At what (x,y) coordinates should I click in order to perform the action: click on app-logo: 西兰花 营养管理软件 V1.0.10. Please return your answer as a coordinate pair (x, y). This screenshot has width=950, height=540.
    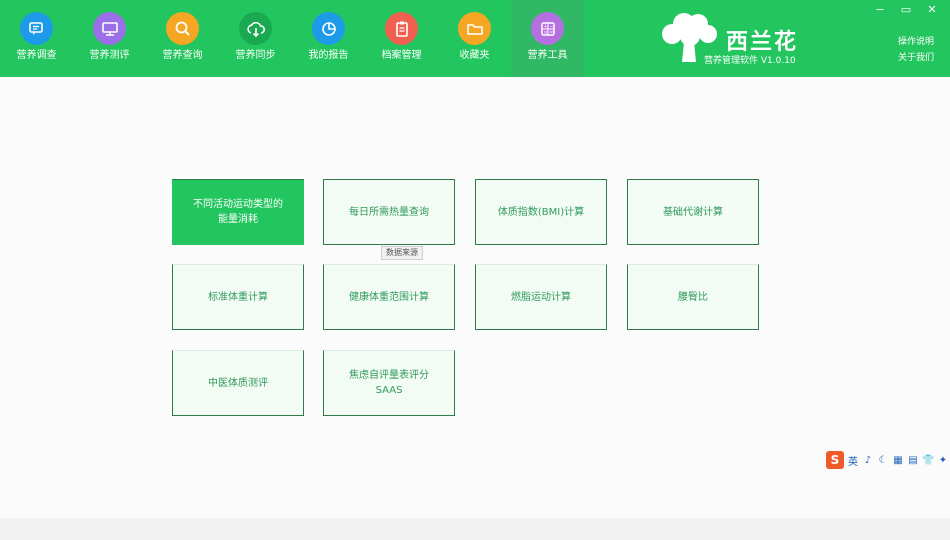
    Looking at the image, I should click on (740, 40).